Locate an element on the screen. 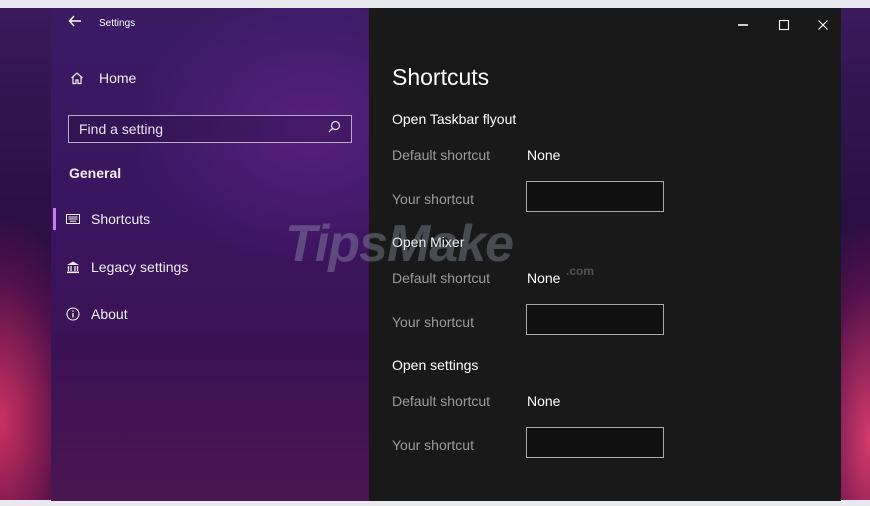  maximize-icon is located at coordinates (784, 25).